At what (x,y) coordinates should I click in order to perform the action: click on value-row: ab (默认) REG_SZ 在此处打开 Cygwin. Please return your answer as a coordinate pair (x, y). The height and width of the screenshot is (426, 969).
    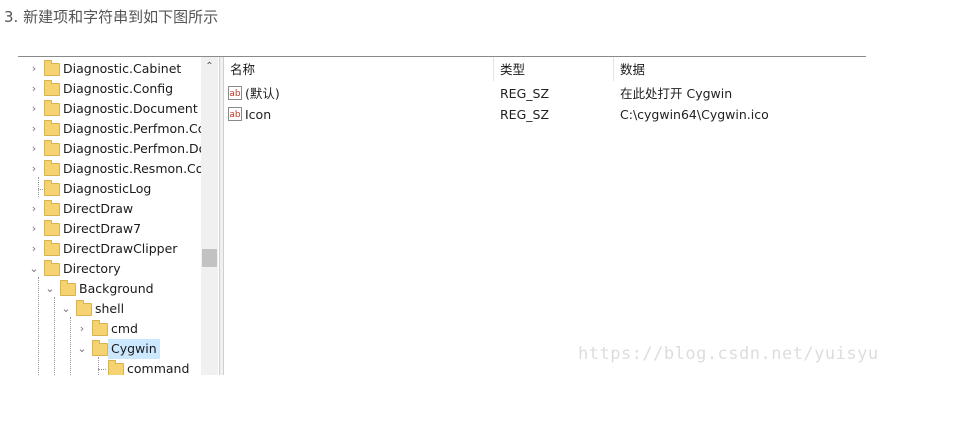
    Looking at the image, I should click on (545, 93).